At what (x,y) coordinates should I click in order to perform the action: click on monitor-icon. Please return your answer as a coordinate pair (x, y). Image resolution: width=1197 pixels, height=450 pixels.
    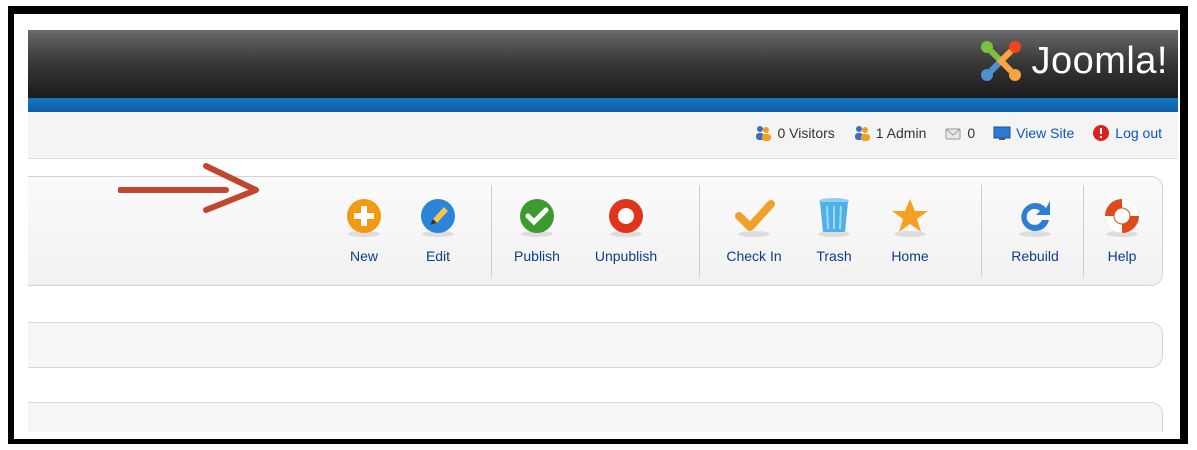
    Looking at the image, I should click on (1002, 133).